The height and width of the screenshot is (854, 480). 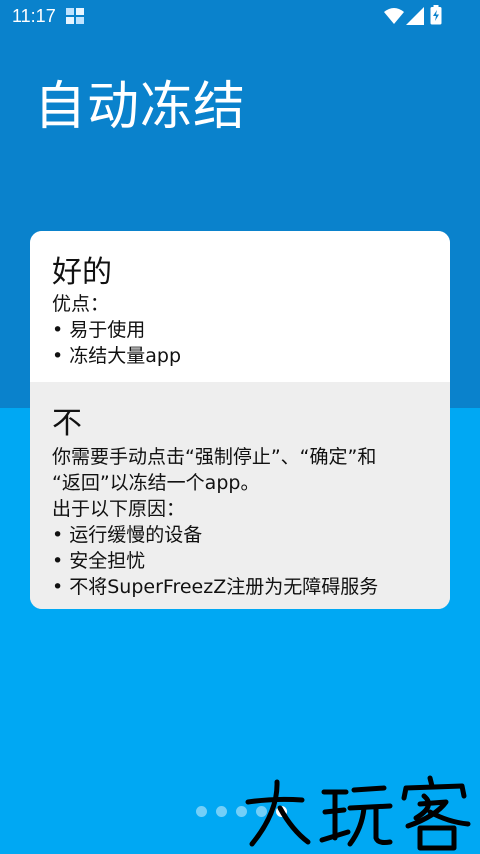 What do you see at coordinates (99, 330) in the screenshot?
I see `good-line: • 易于使用` at bounding box center [99, 330].